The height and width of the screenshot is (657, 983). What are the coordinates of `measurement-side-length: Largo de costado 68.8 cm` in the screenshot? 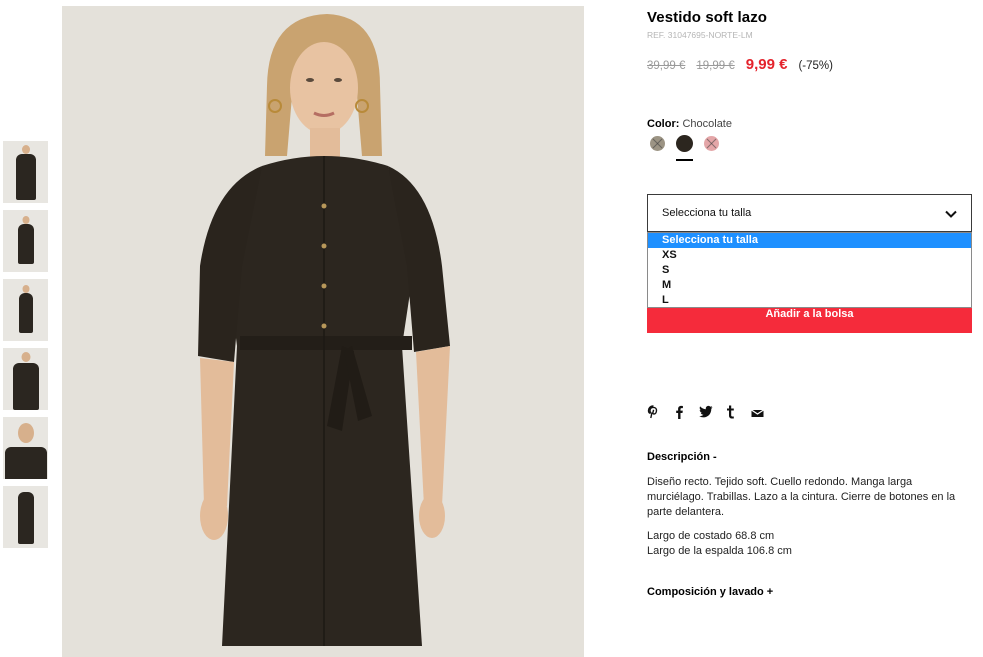 It's located at (711, 536).